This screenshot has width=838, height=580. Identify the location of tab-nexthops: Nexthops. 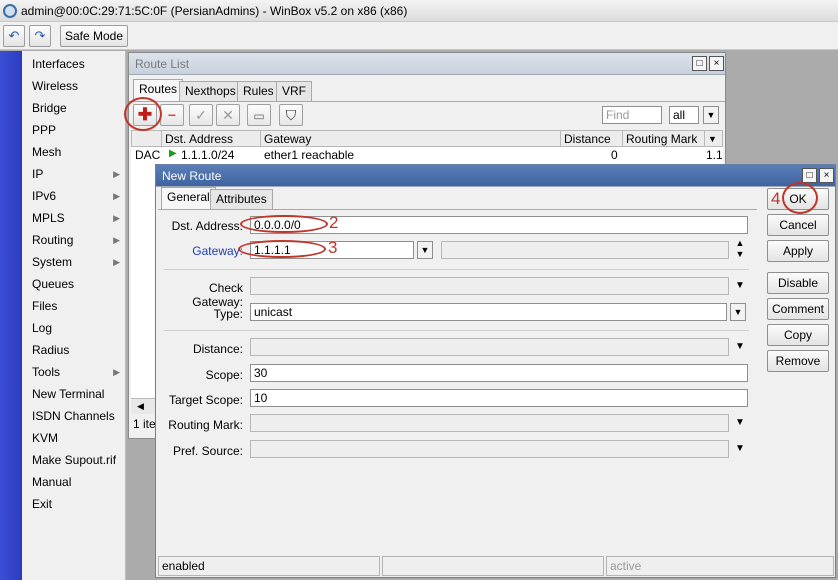
(210, 91).